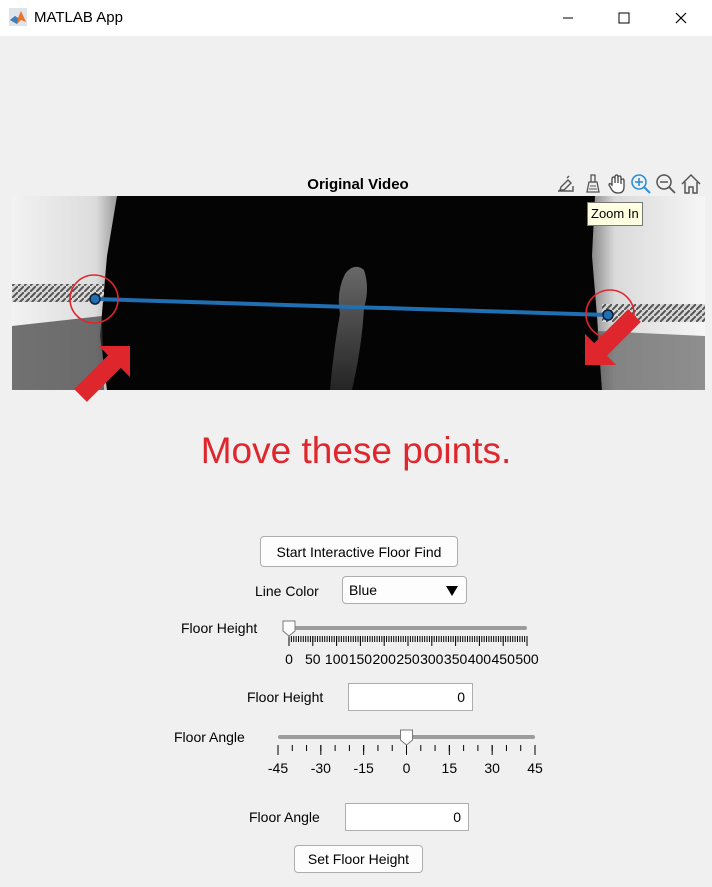 The height and width of the screenshot is (887, 712). What do you see at coordinates (407, 768) in the screenshot?
I see `floor-angle-slider-tick-label: 0` at bounding box center [407, 768].